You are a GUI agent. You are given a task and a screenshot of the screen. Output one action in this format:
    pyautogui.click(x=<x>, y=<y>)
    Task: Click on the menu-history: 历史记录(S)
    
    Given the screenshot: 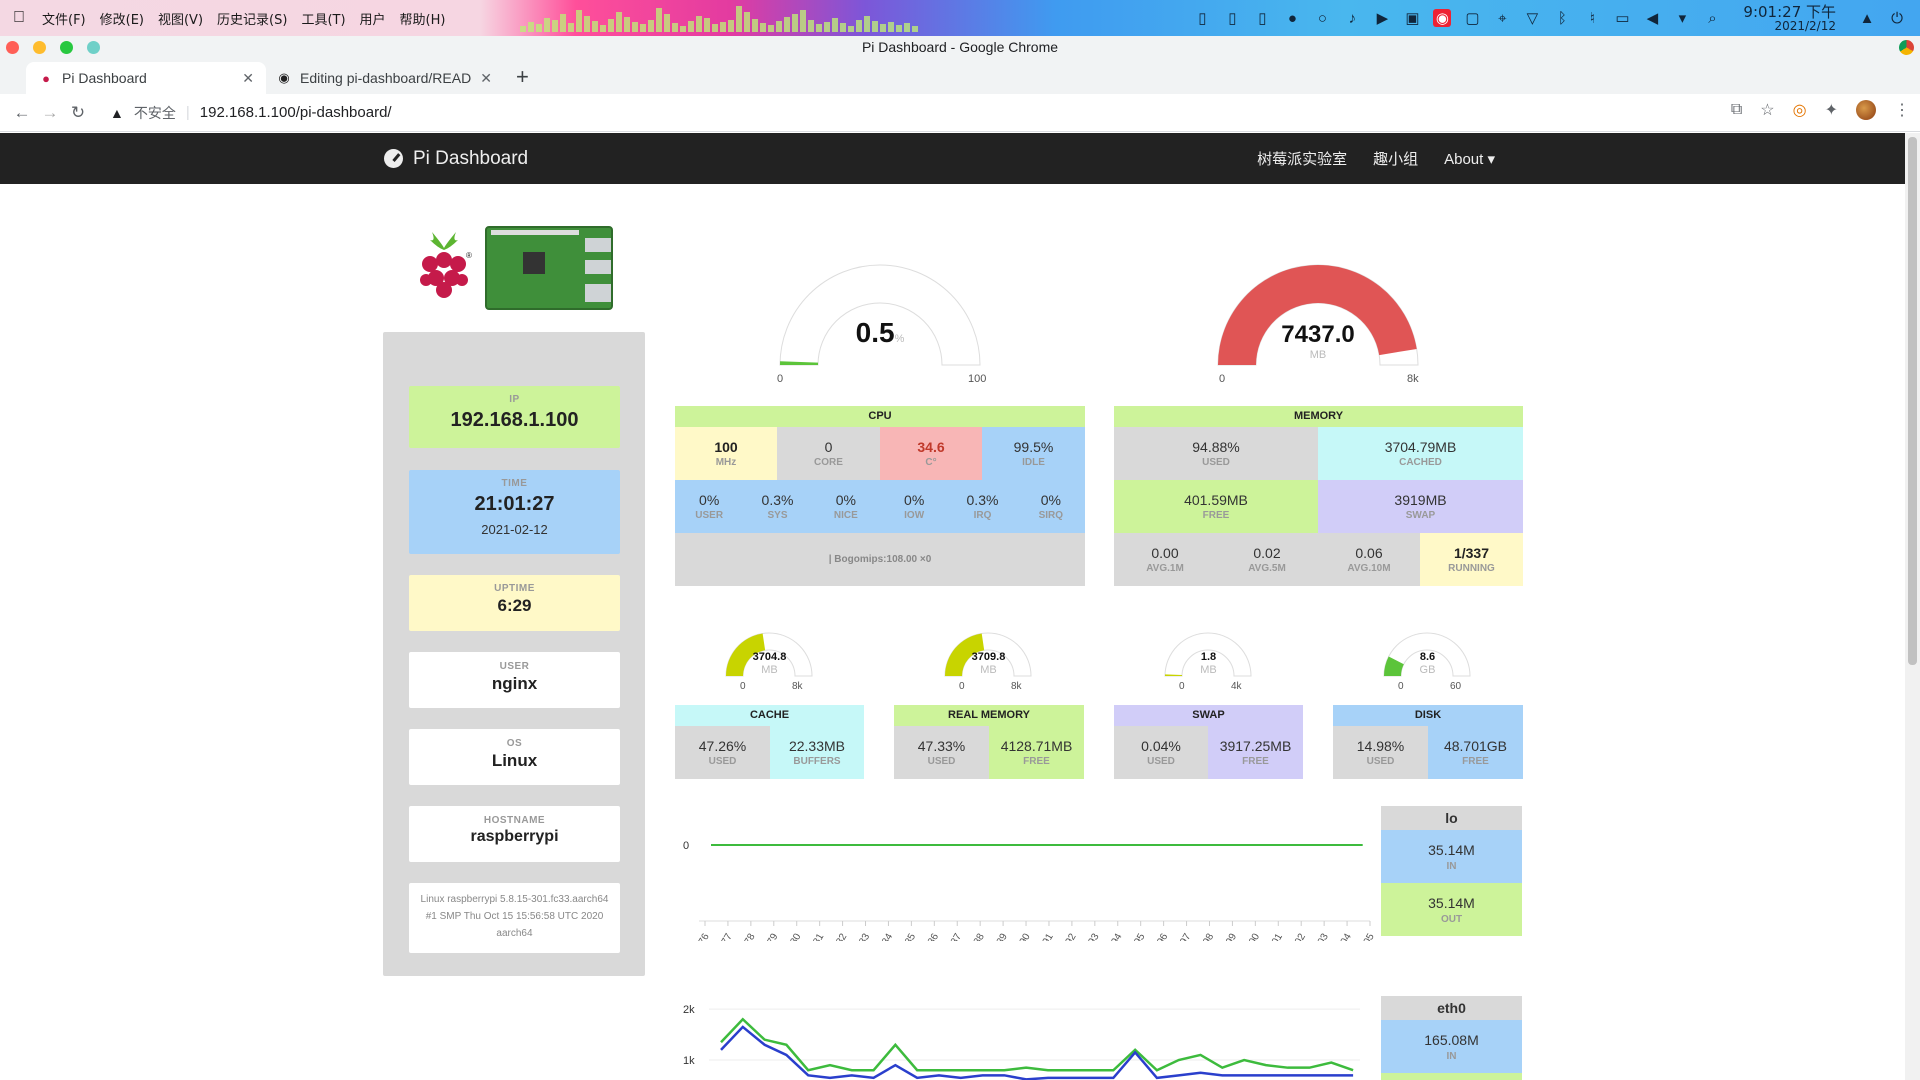 What is the action you would take?
    pyautogui.click(x=252, y=18)
    